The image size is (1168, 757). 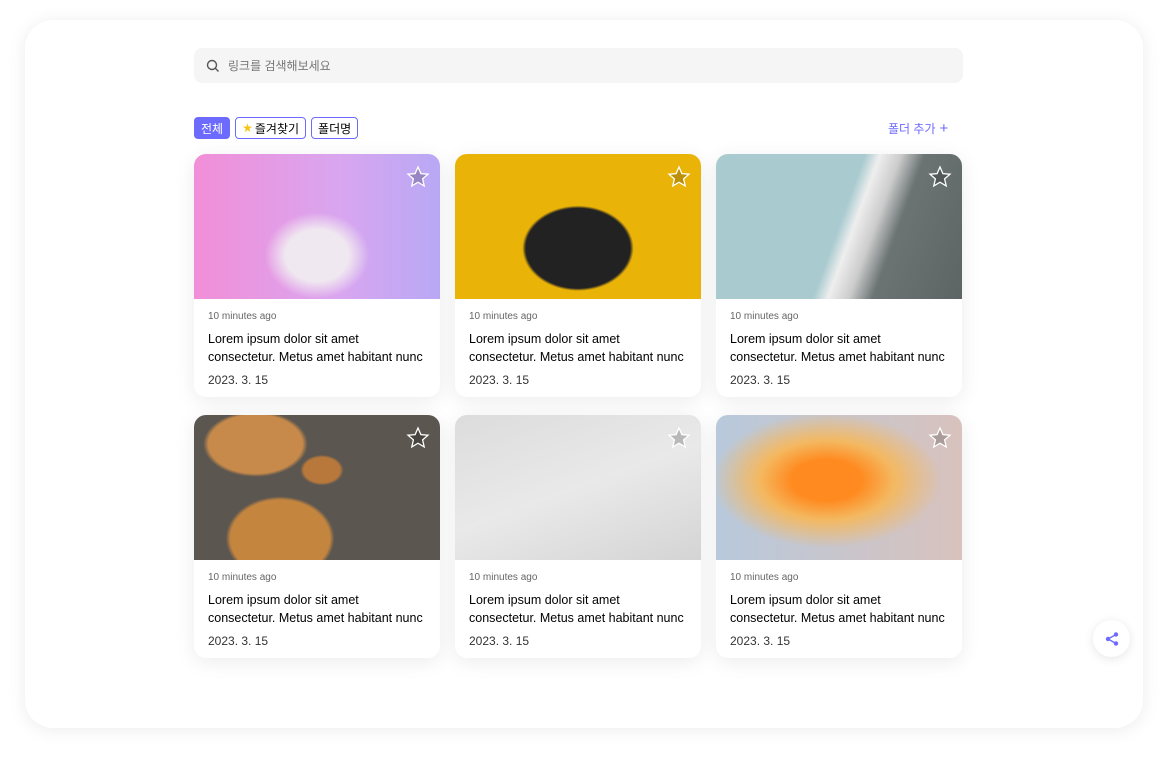 What do you see at coordinates (912, 129) in the screenshot?
I see `add-folder-label: 폴더 추가` at bounding box center [912, 129].